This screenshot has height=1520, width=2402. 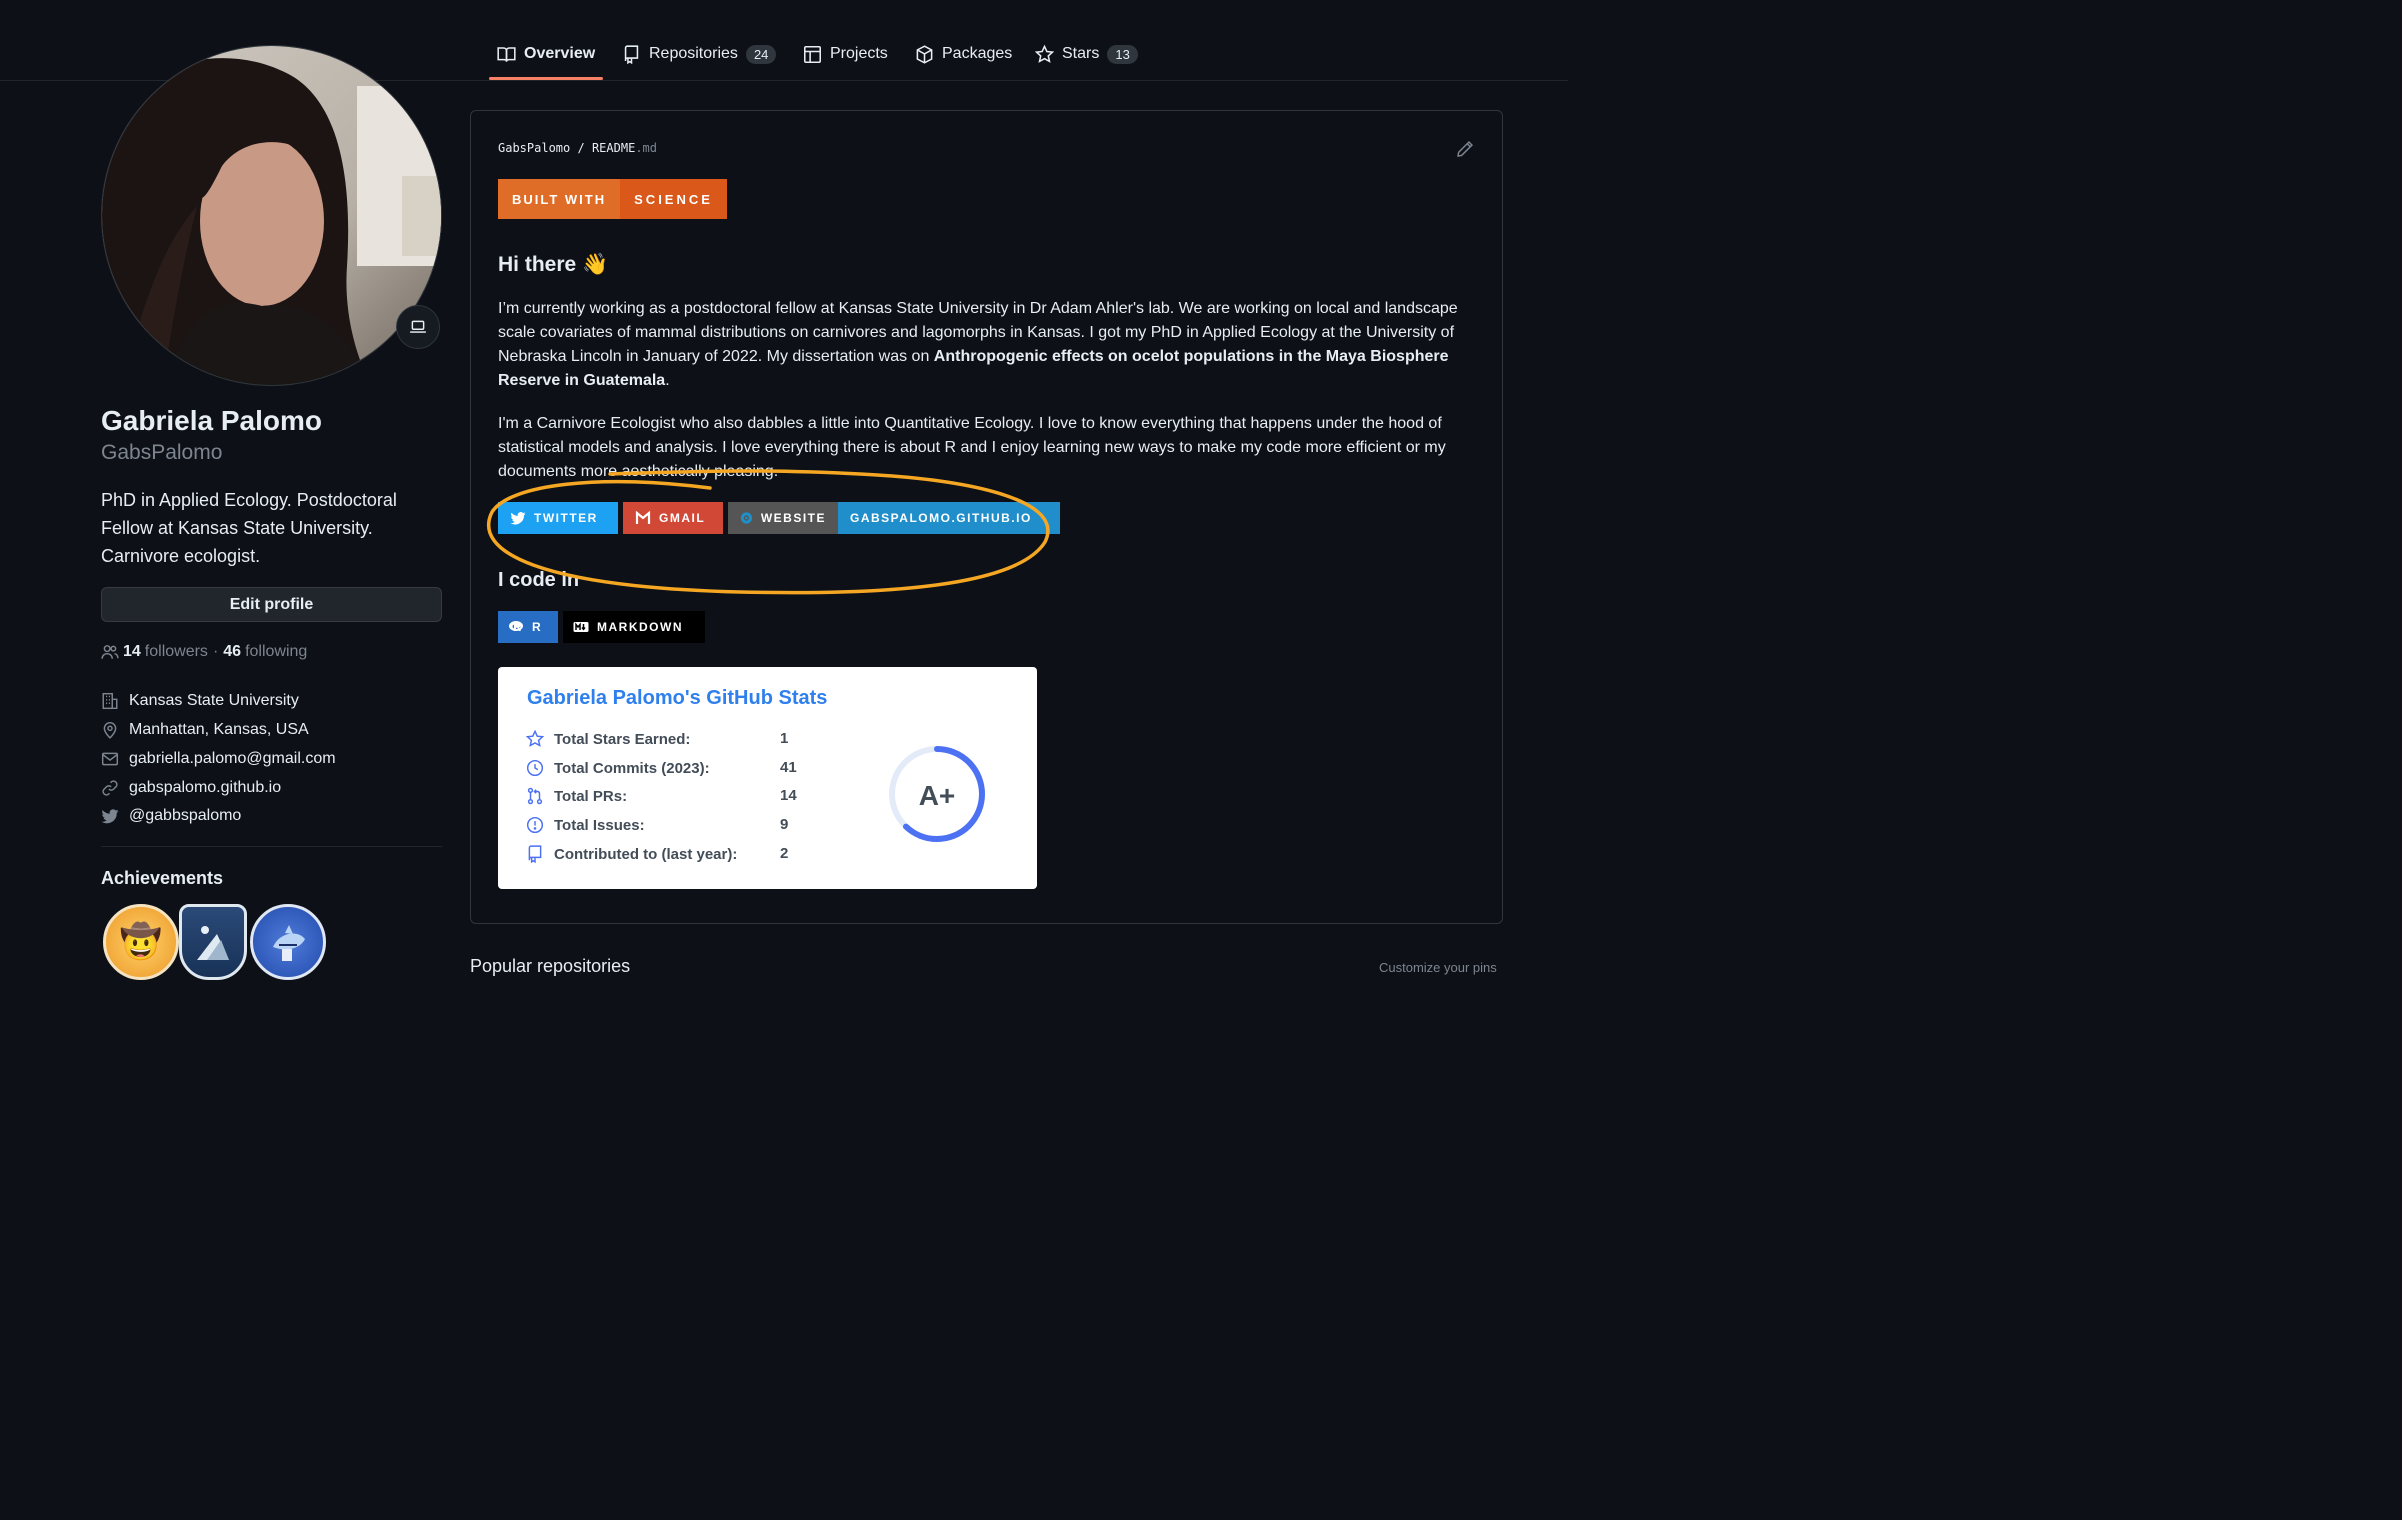 I want to click on readme-file-link: README, so click(x=613, y=148).